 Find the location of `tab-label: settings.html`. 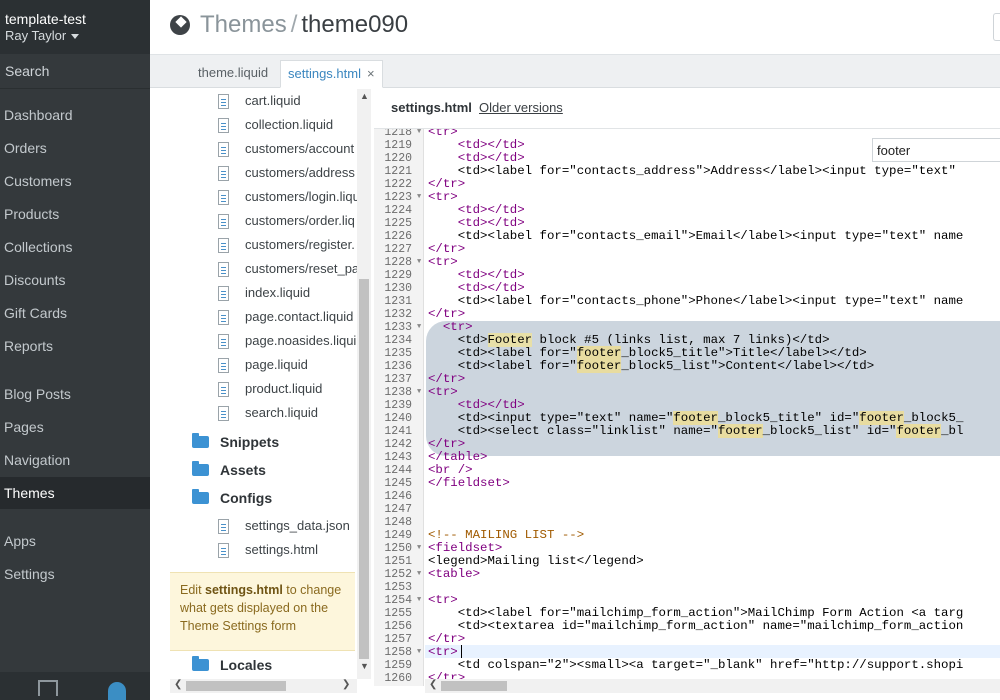

tab-label: settings.html is located at coordinates (324, 73).